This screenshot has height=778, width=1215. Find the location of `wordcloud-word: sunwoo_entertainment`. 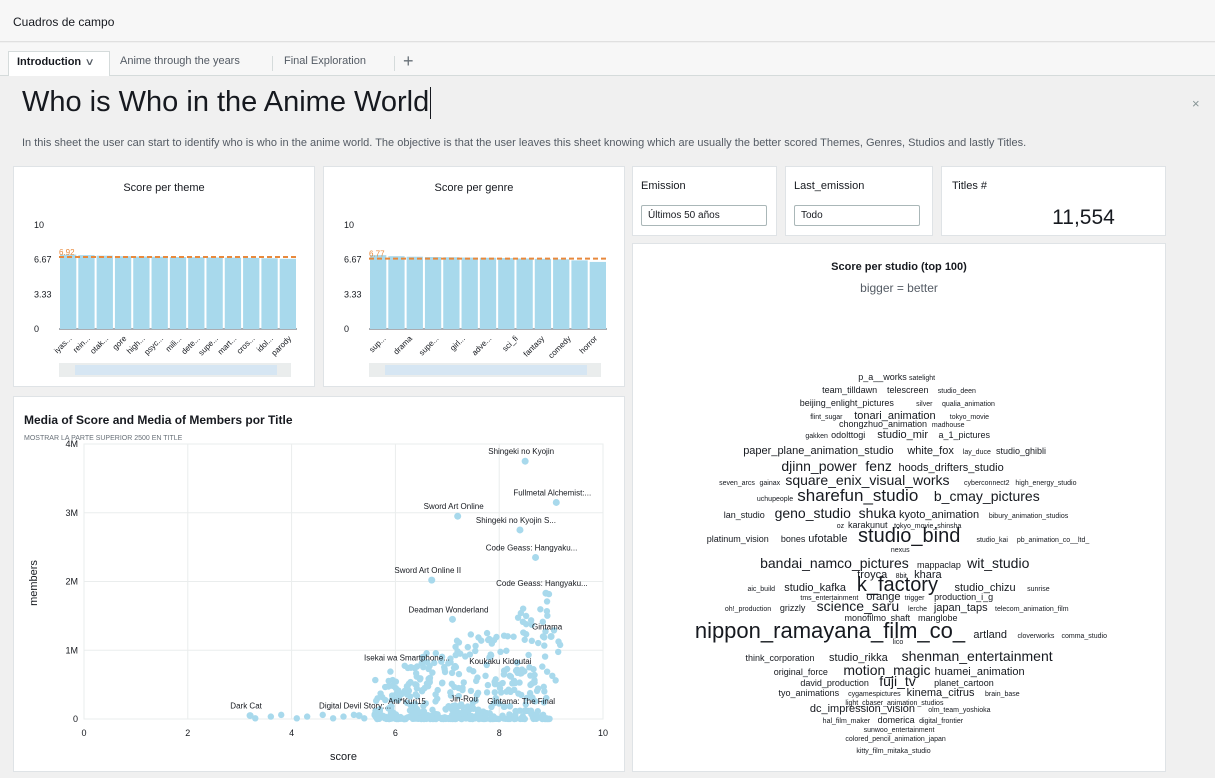

wordcloud-word: sunwoo_entertainment is located at coordinates (899, 730).